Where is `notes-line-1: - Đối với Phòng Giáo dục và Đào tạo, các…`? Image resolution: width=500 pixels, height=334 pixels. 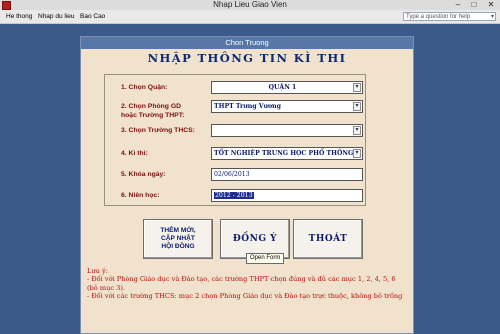 notes-line-1: - Đối với Phòng Giáo dục và Đào tạo, các… is located at coordinates (241, 283).